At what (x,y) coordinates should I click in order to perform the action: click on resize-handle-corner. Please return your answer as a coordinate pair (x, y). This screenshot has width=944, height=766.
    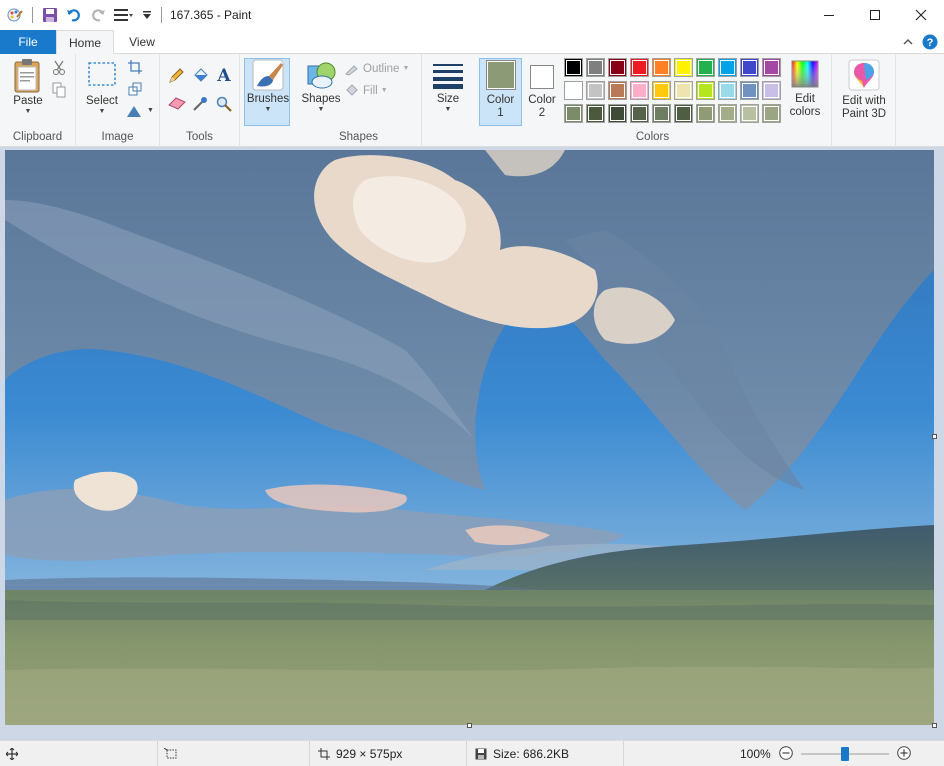
    Looking at the image, I should click on (934, 725).